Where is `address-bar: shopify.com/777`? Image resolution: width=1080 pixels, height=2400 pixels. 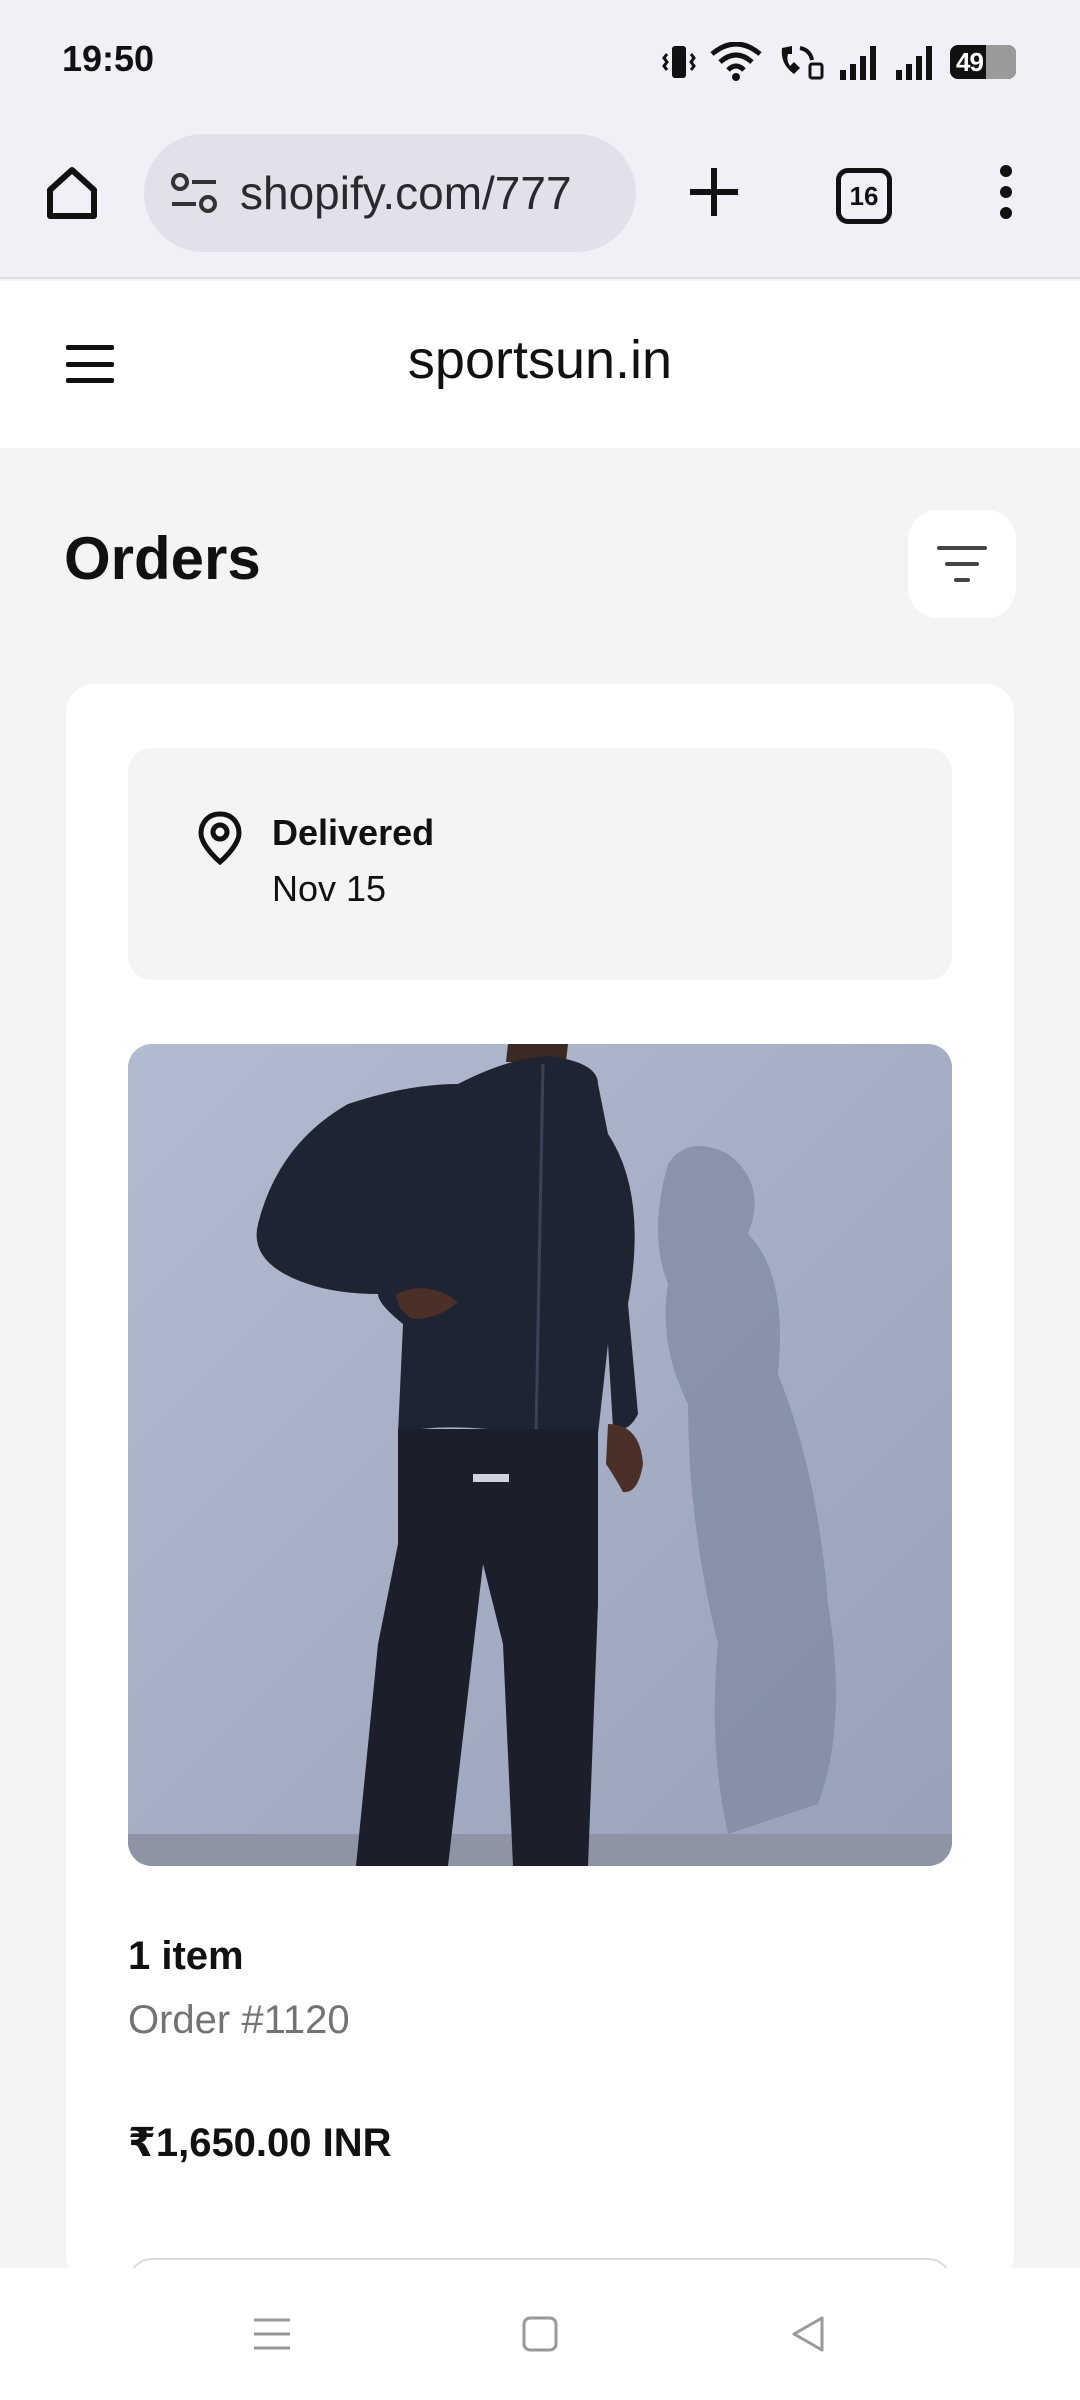 address-bar: shopify.com/777 is located at coordinates (390, 193).